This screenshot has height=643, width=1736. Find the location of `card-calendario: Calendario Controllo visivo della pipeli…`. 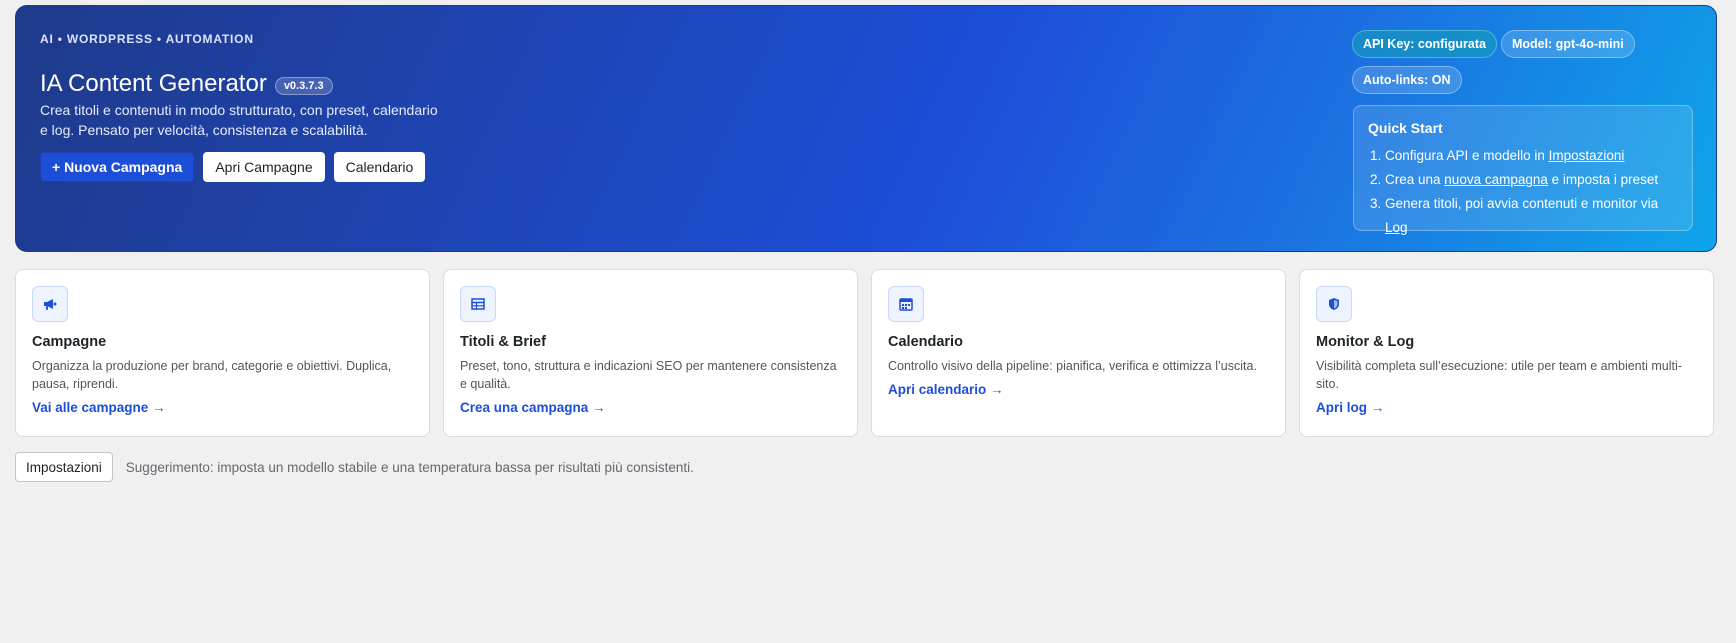

card-calendario: Calendario Controllo visivo della pipeli… is located at coordinates (1078, 353).